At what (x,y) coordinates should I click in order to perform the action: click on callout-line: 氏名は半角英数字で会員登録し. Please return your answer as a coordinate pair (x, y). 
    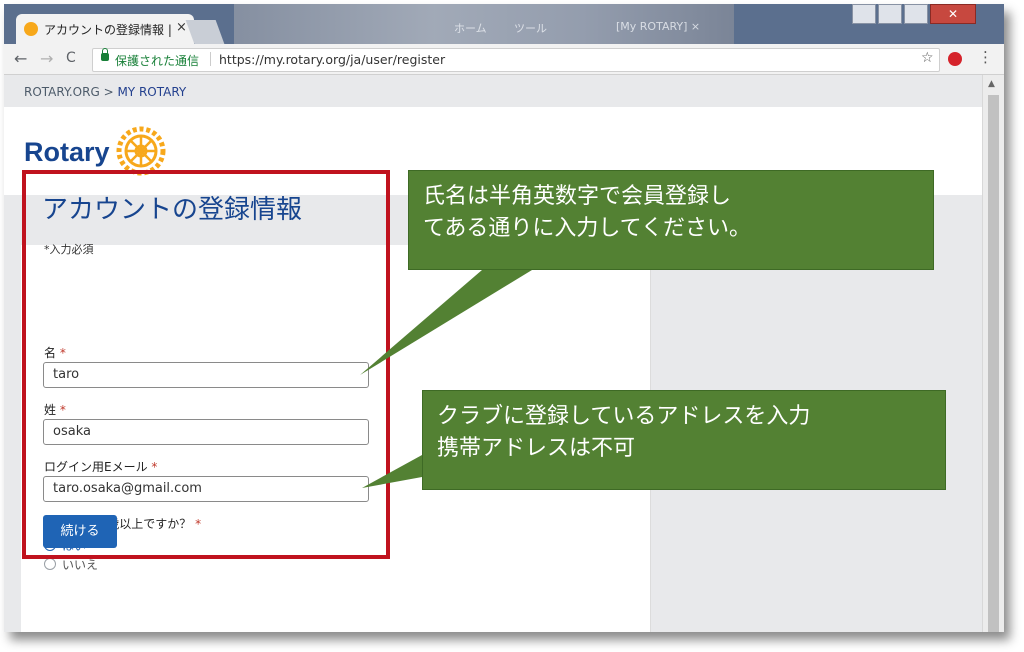
    Looking at the image, I should click on (577, 196).